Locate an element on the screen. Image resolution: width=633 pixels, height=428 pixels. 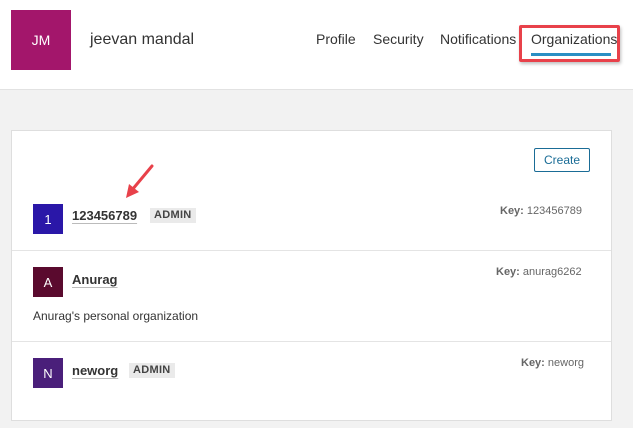
org-avatar-initial: 1 is located at coordinates (48, 219).